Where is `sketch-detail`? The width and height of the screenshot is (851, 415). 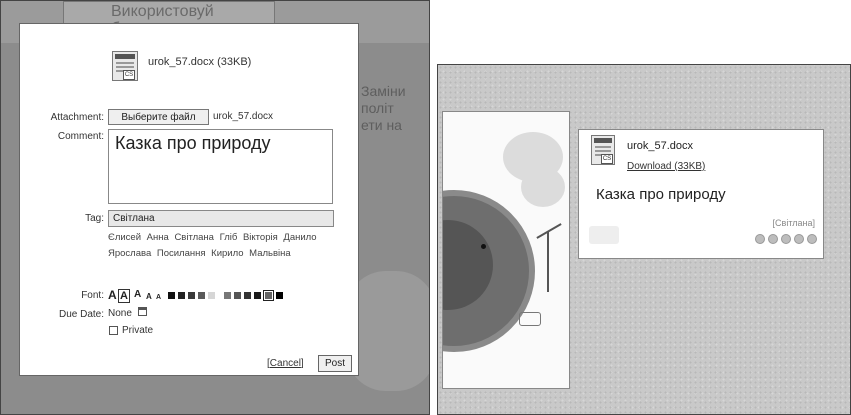 sketch-detail is located at coordinates (530, 319).